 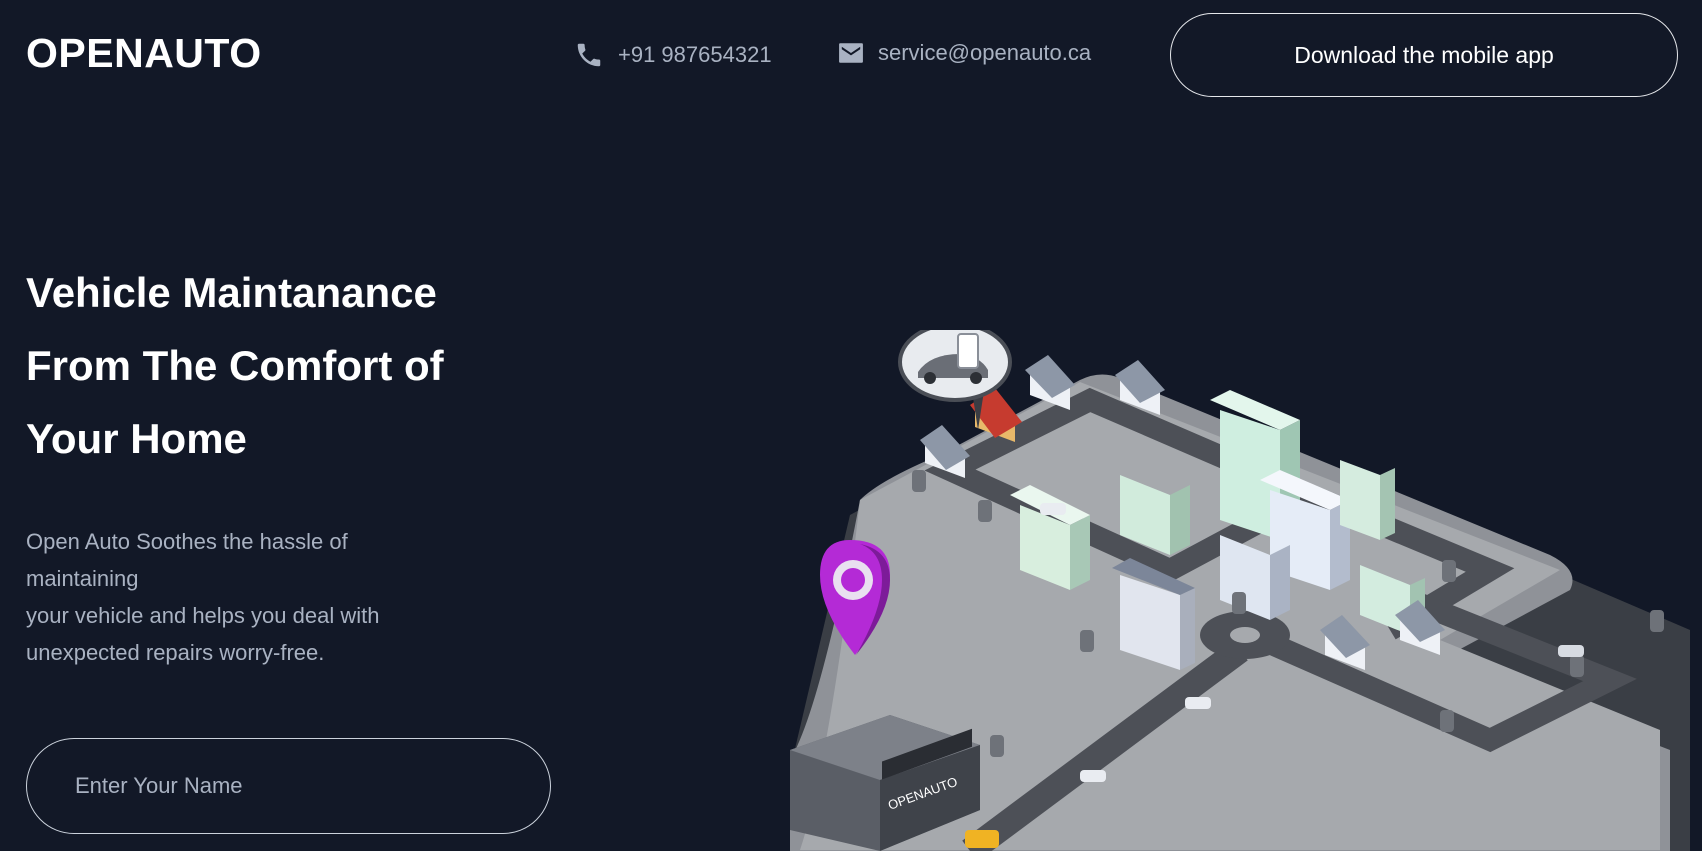 I want to click on name-input, so click(x=288, y=786).